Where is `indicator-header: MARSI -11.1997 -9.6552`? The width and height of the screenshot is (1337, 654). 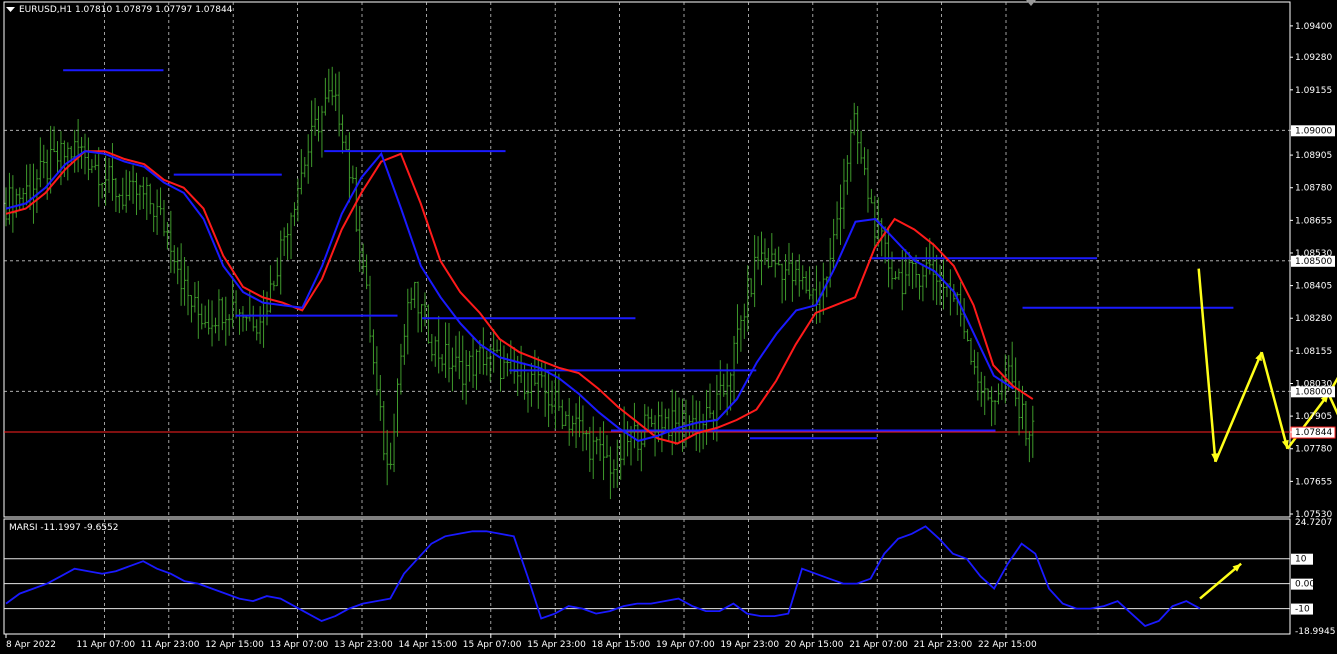
indicator-header: MARSI -11.1997 -9.6552 is located at coordinates (63, 528).